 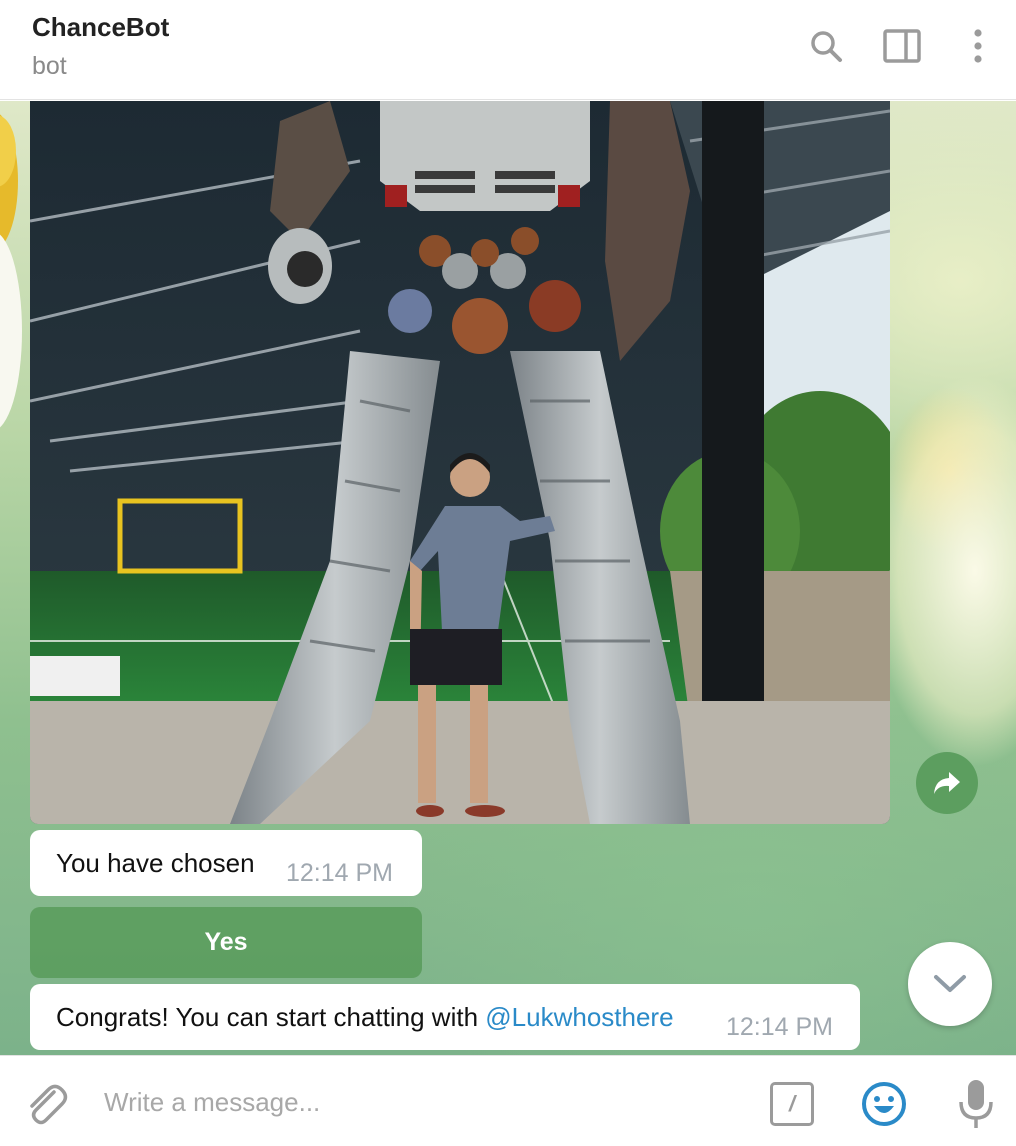 I want to click on chat-title: ChanceBot, so click(x=100, y=27).